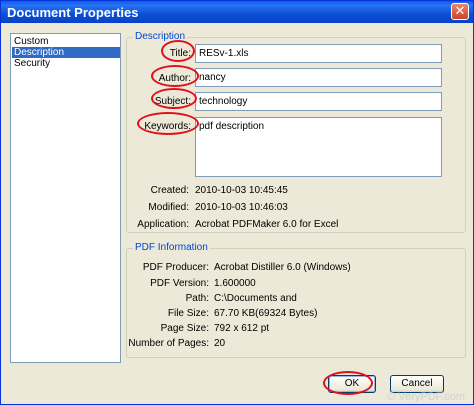 The image size is (474, 405). I want to click on keywords-textarea: pdf description, so click(318, 147).